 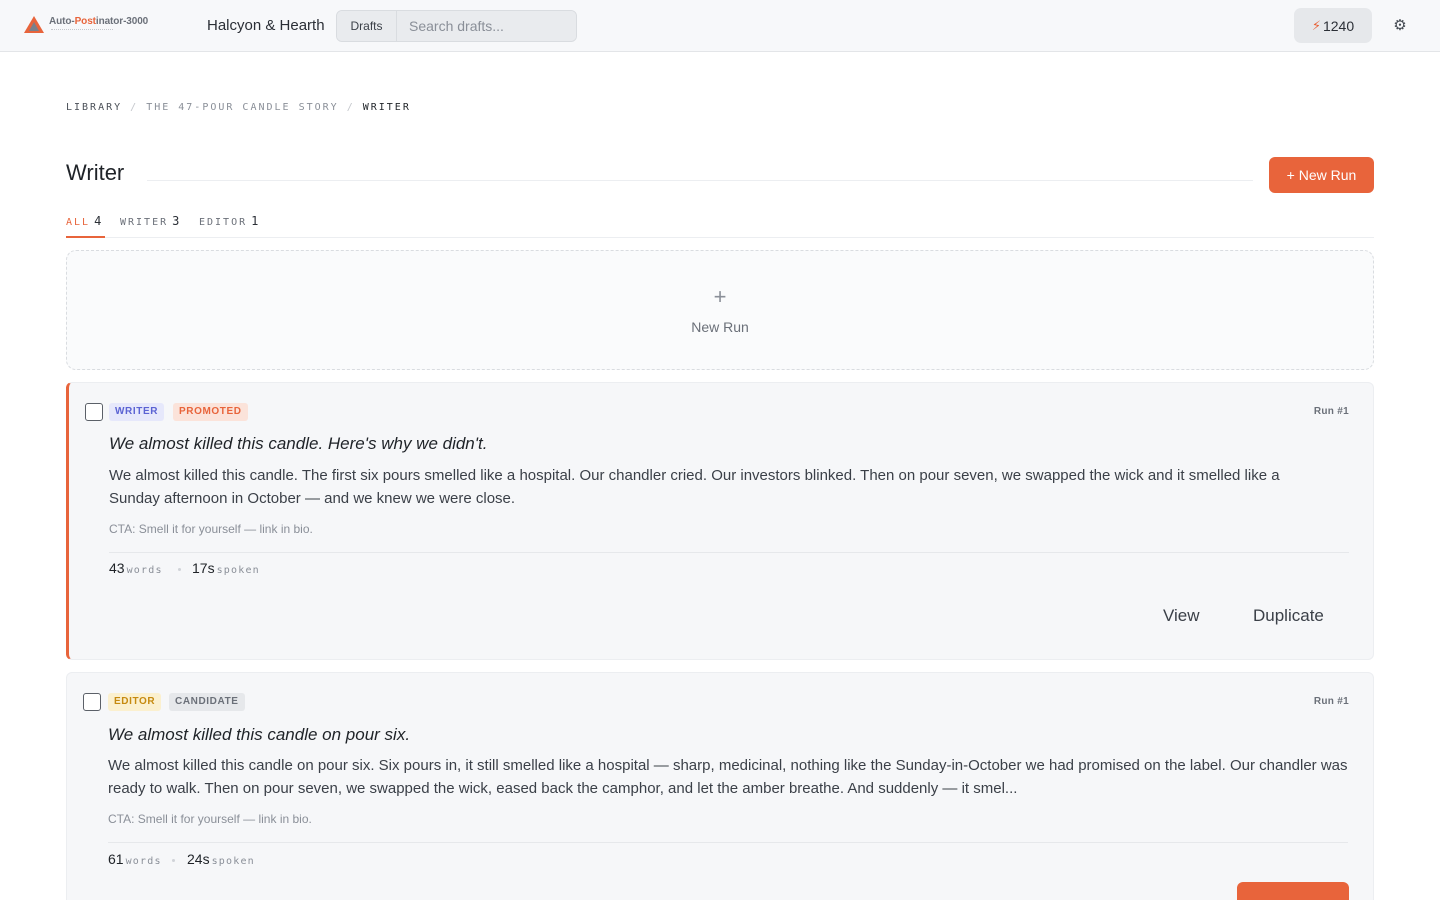 What do you see at coordinates (144, 222) in the screenshot?
I see `tab-label: WRITER` at bounding box center [144, 222].